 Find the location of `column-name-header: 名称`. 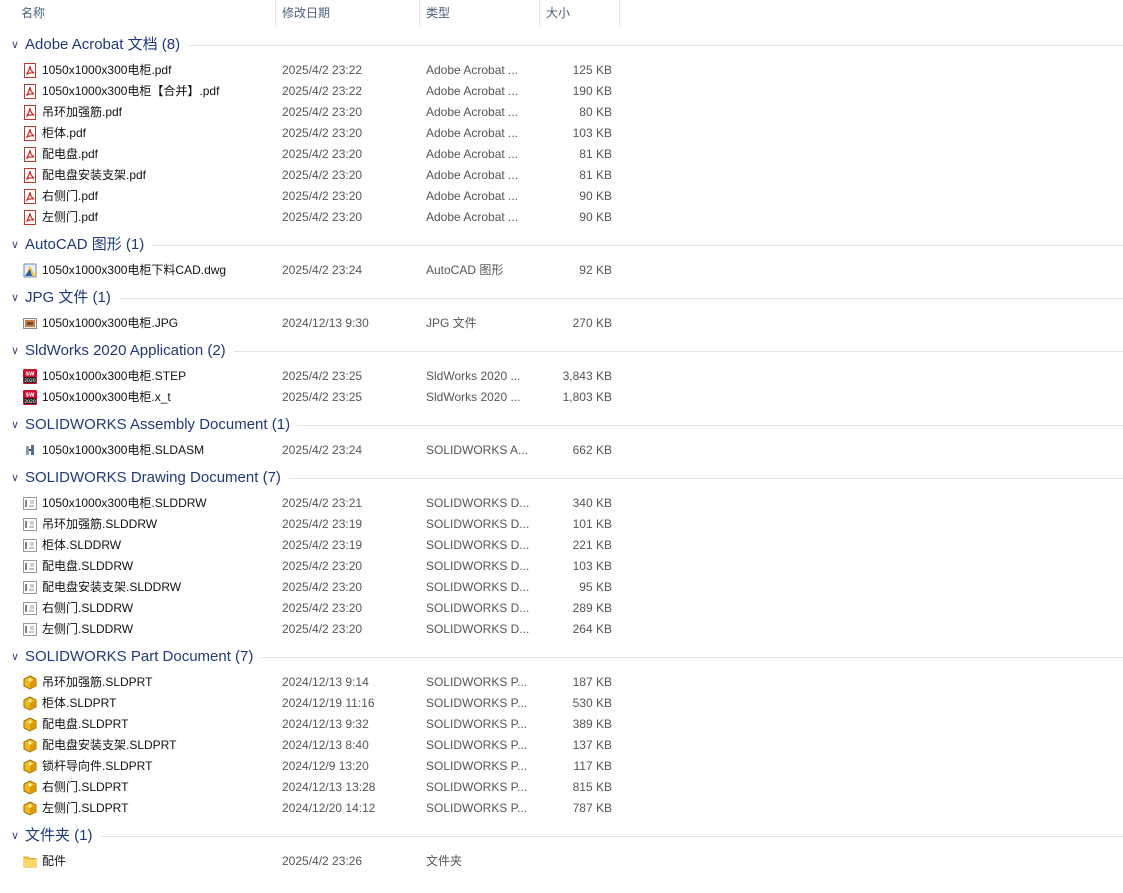

column-name-header: 名称 is located at coordinates (145, 13).